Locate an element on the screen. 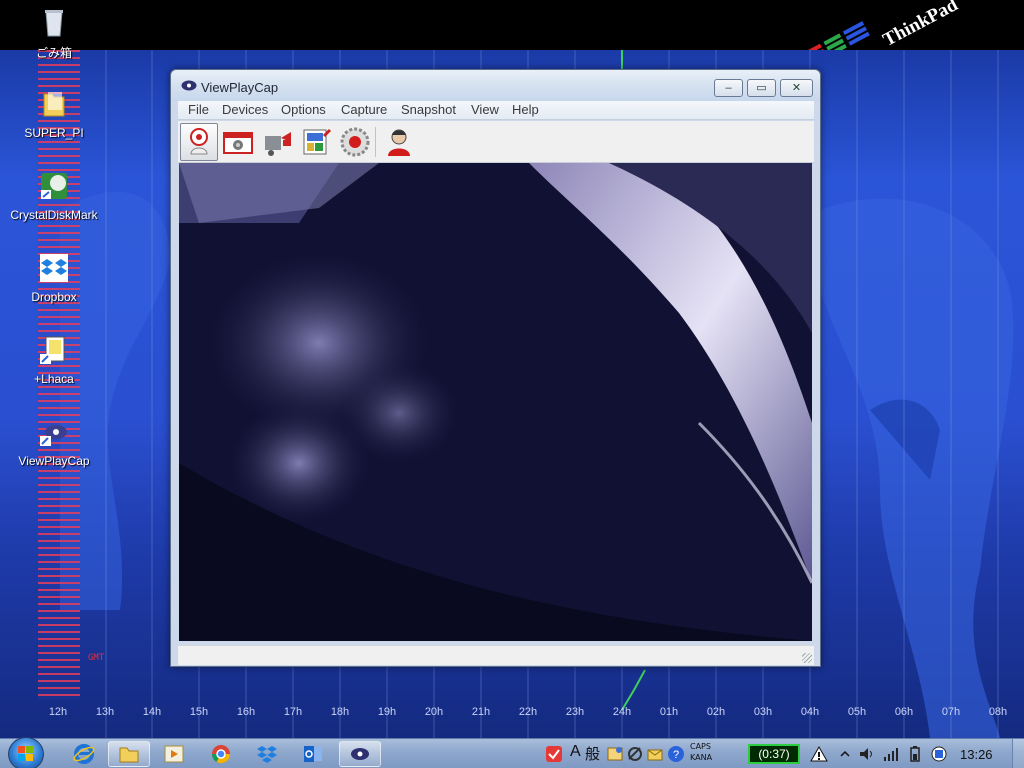 This screenshot has width=1024, height=768. gmt-label: GMT is located at coordinates (96, 658).